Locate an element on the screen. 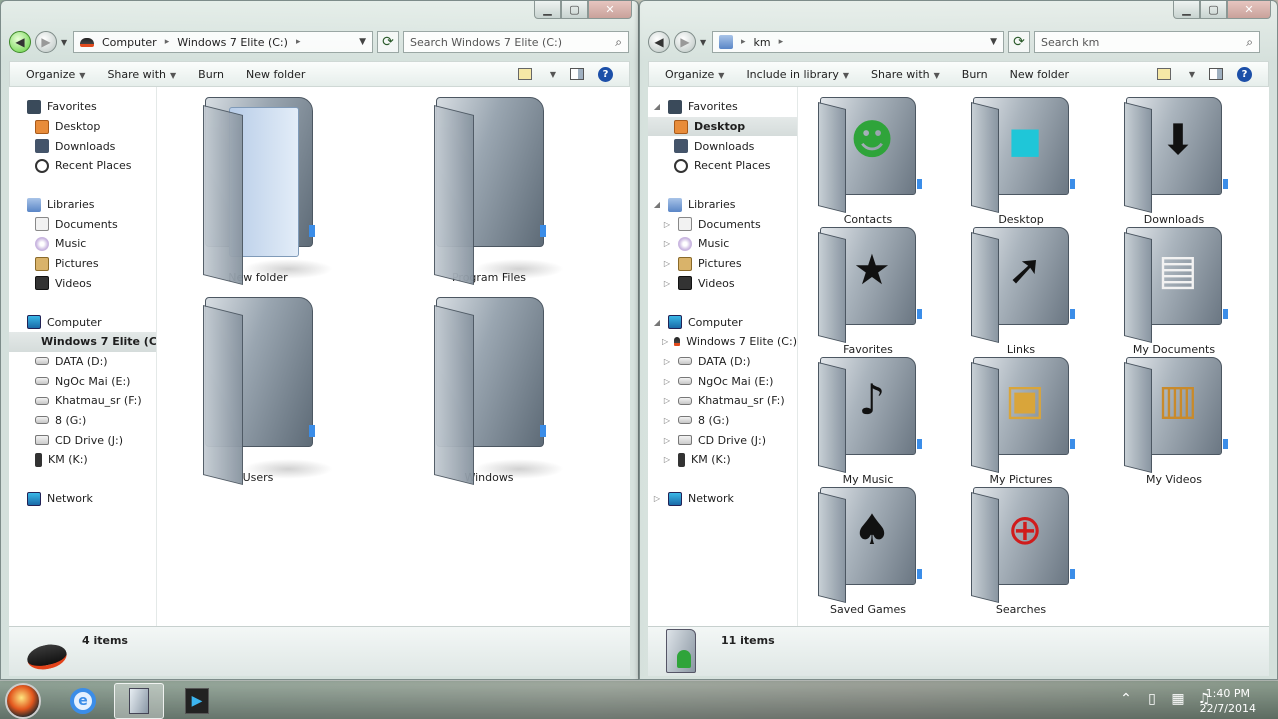 The image size is (1278, 719). taskbar-media-player: ▶ is located at coordinates (197, 701).